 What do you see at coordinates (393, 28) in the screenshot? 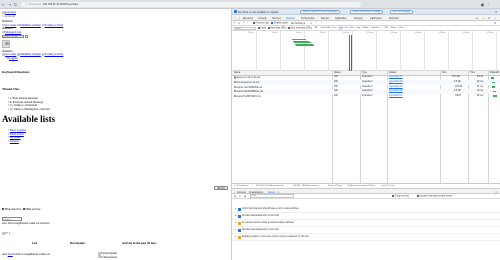
I see `chip-wasm: Wasm` at bounding box center [393, 28].